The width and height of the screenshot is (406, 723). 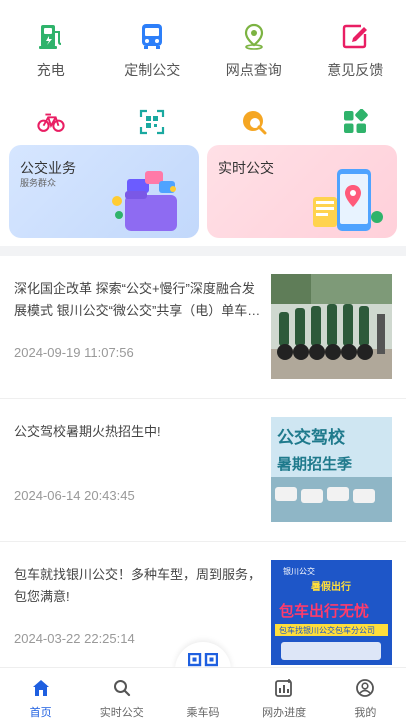 I want to click on grid-label: 网点查询, so click(x=253, y=70).